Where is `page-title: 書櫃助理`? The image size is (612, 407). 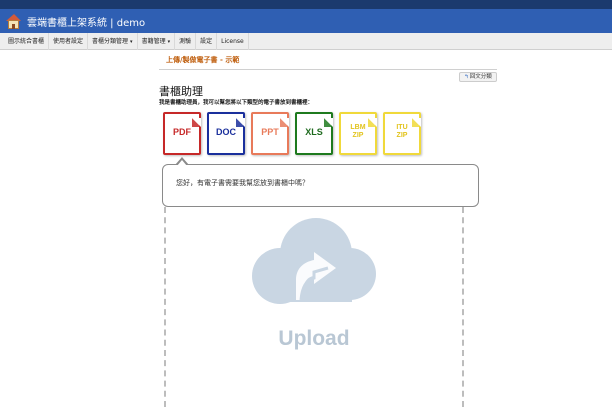 page-title: 書櫃助理 is located at coordinates (181, 91).